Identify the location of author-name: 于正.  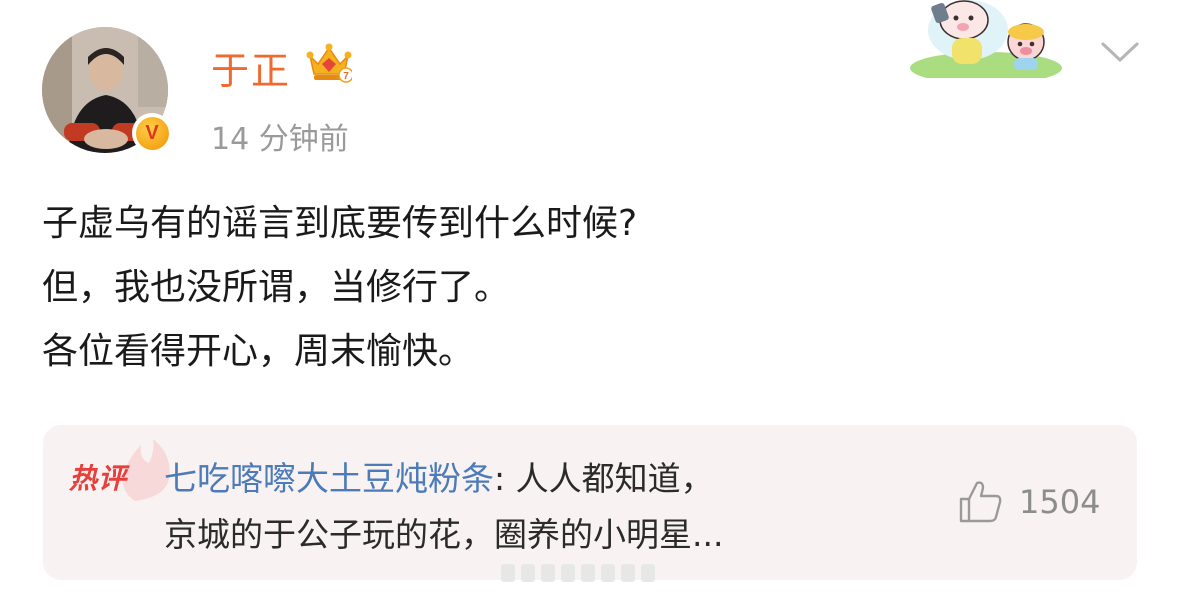
(251, 67).